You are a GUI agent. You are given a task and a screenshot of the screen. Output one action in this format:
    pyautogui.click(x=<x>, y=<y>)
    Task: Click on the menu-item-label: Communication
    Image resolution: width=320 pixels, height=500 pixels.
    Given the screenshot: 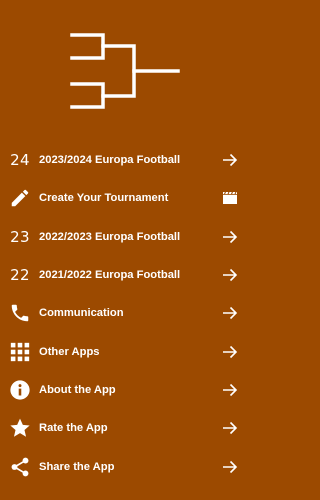 What is the action you would take?
    pyautogui.click(x=81, y=313)
    